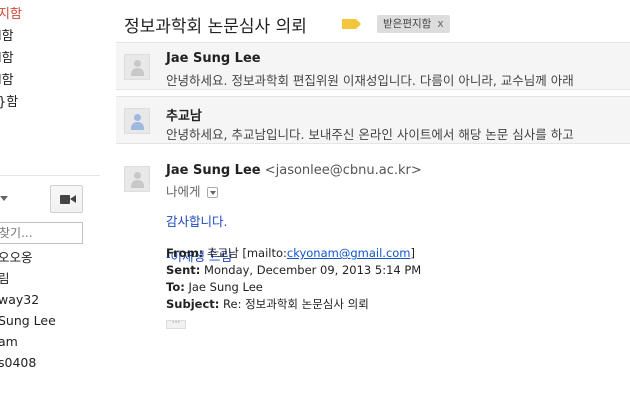  What do you see at coordinates (176, 324) in the screenshot?
I see `show-trimmed-content-button: ···` at bounding box center [176, 324].